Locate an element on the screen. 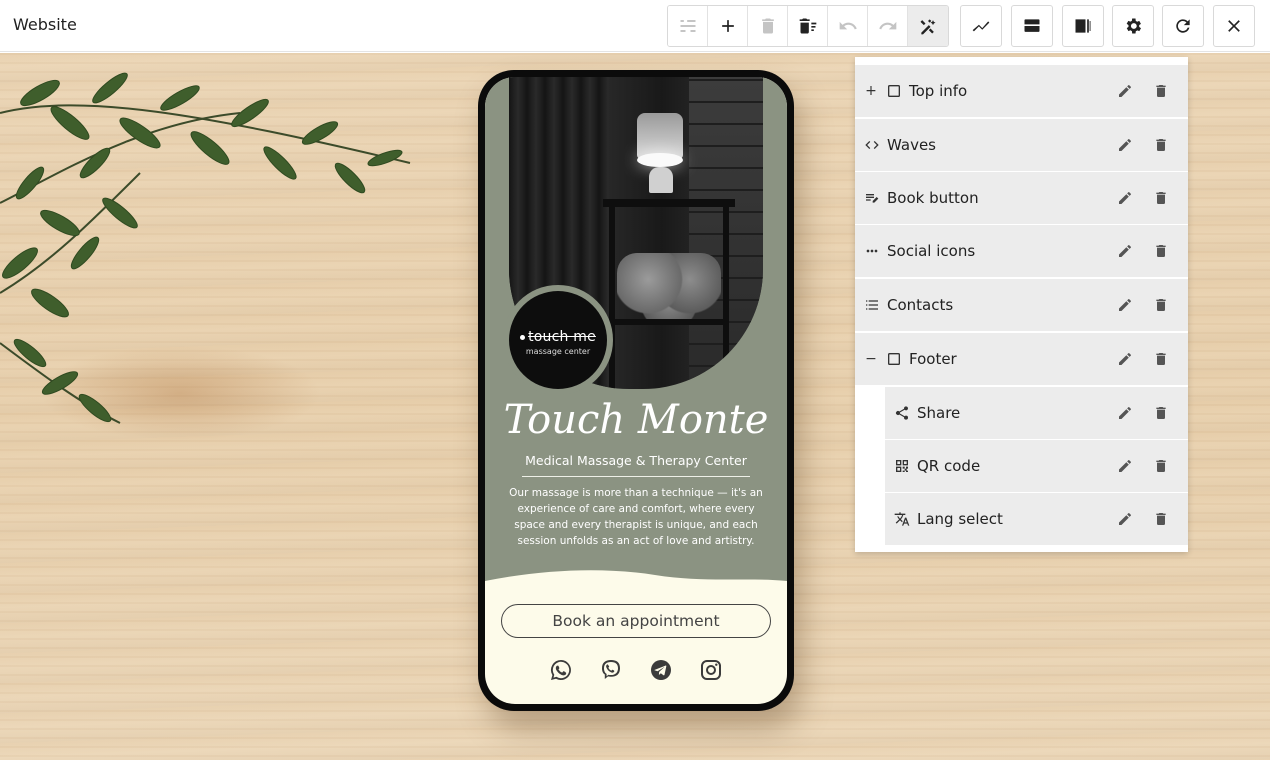 This screenshot has height=760, width=1270. viber-button is located at coordinates (611, 670).